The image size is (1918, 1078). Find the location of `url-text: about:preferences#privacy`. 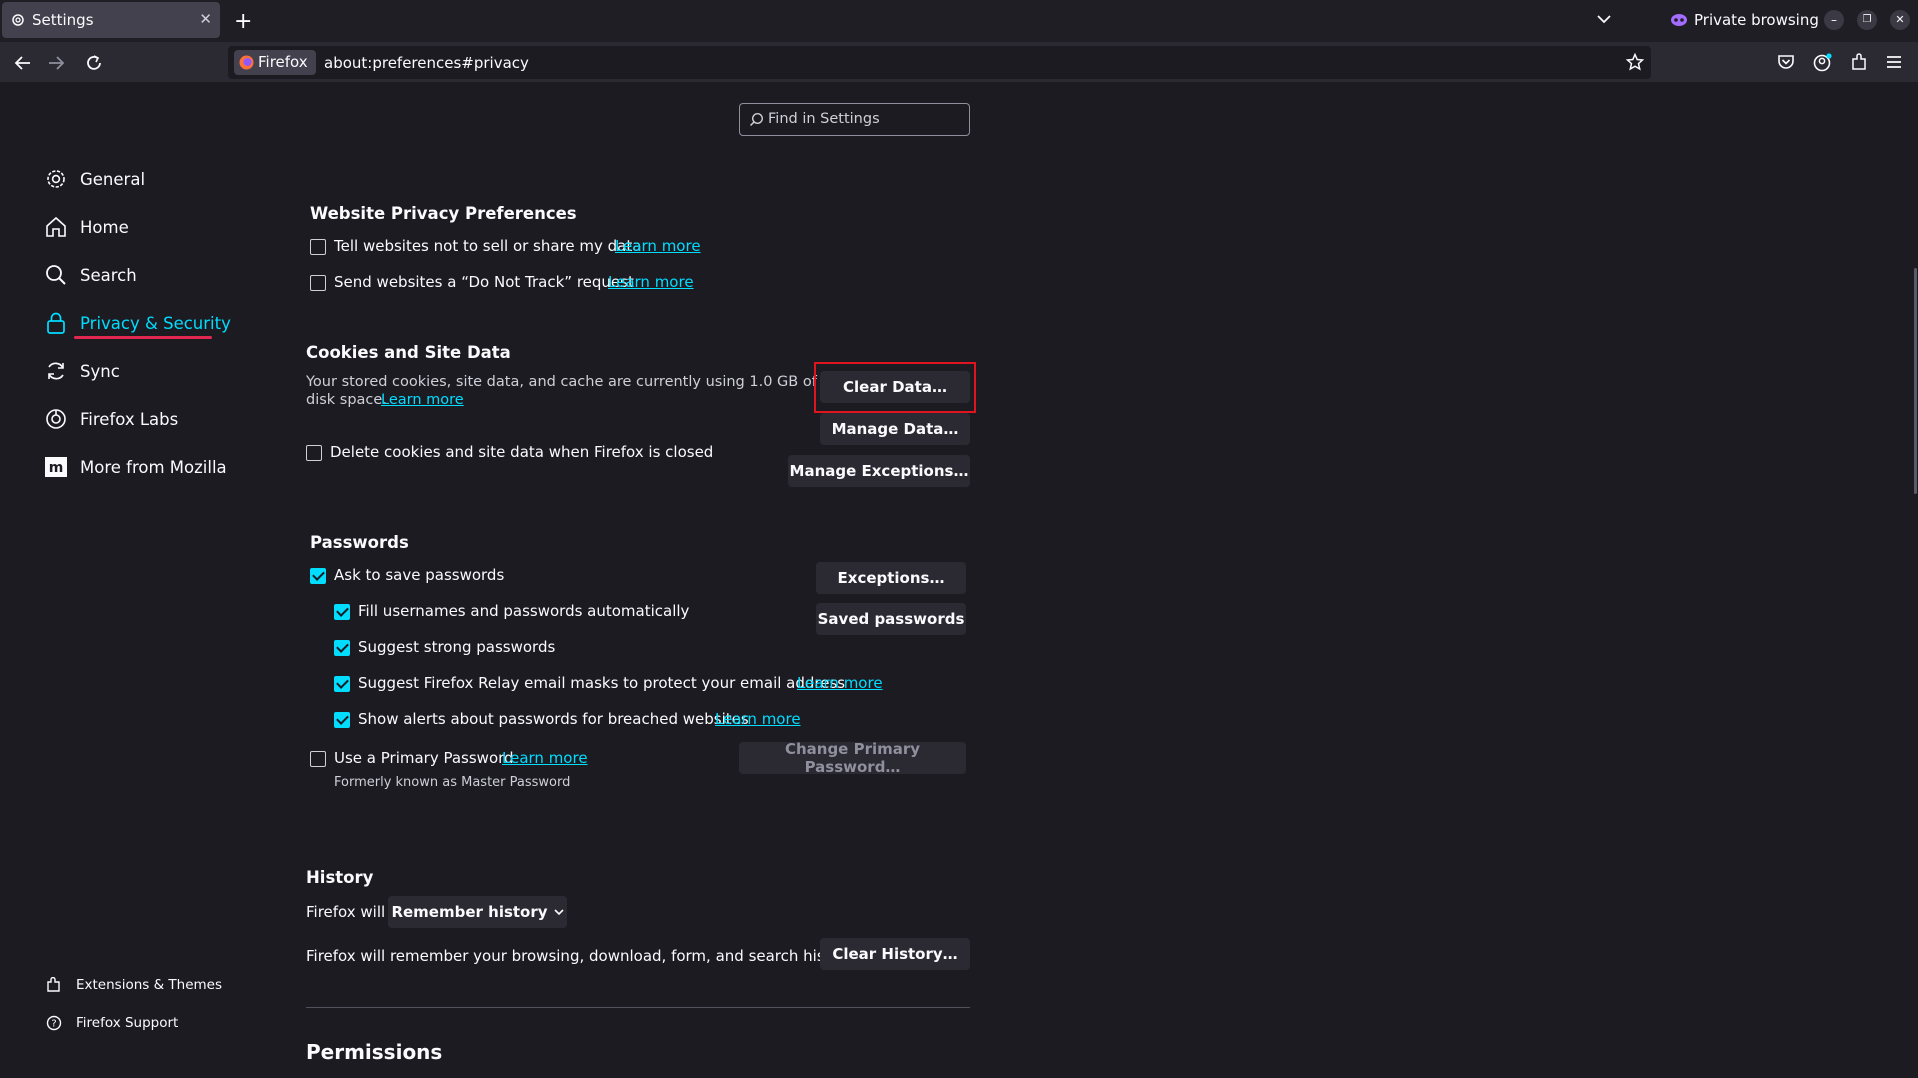

url-text: about:preferences#privacy is located at coordinates (426, 63).